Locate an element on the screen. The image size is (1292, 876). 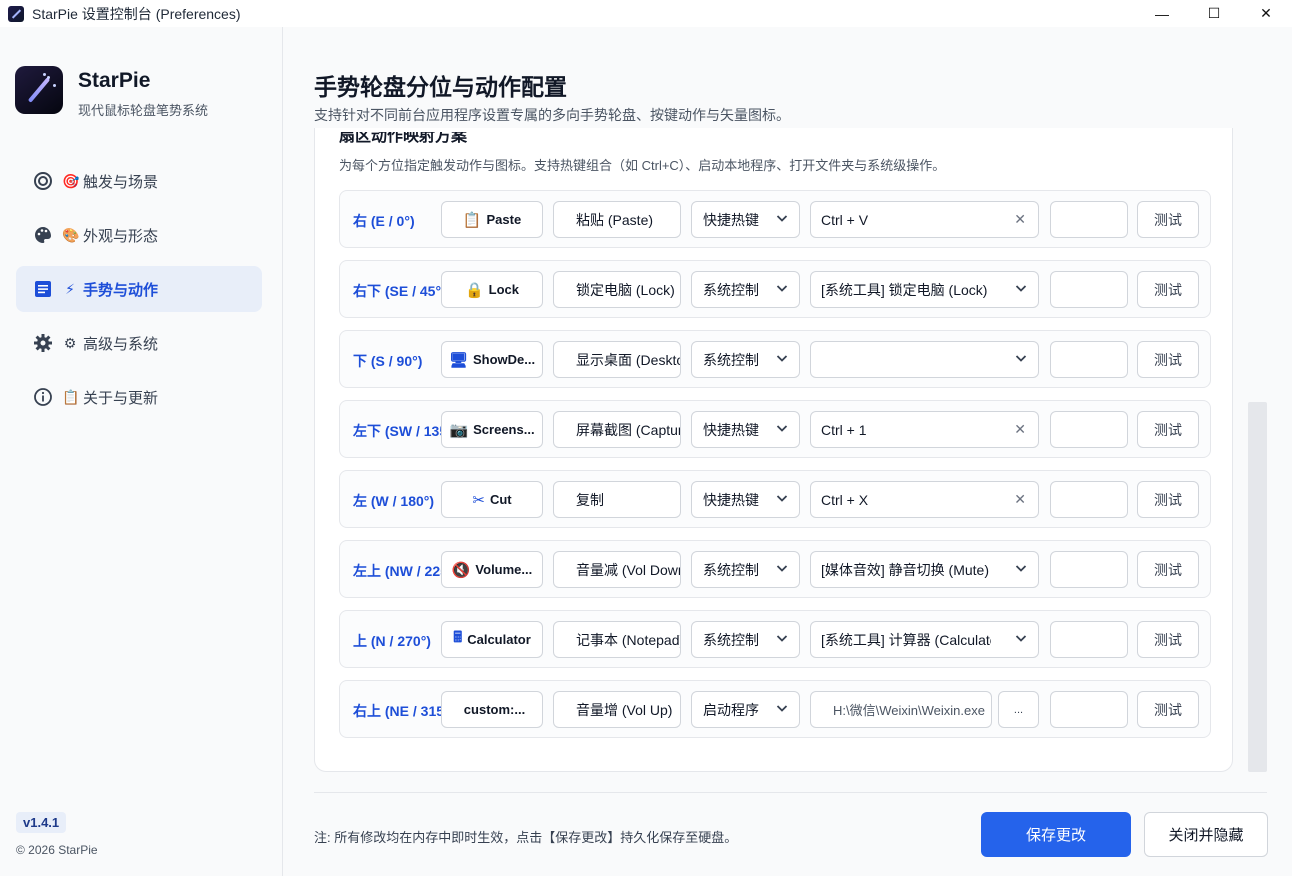
close-and-hide-button: 关闭并隐藏 is located at coordinates (1206, 834).